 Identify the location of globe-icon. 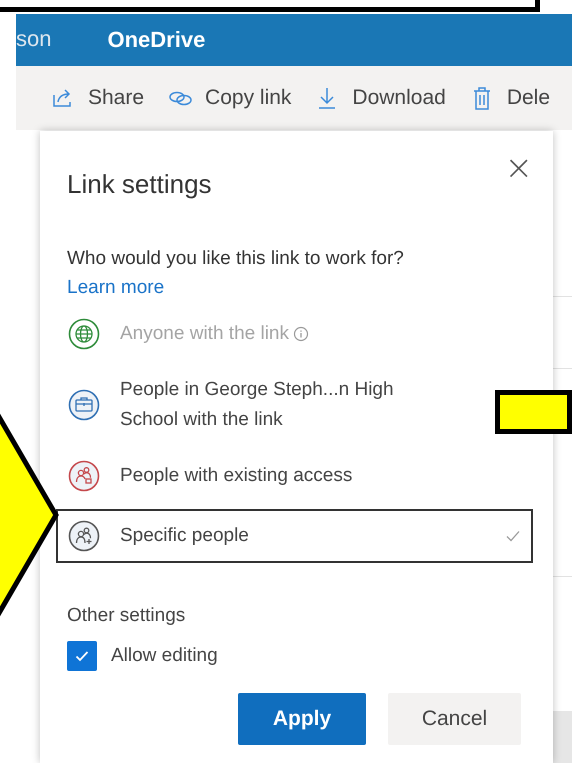
(84, 334).